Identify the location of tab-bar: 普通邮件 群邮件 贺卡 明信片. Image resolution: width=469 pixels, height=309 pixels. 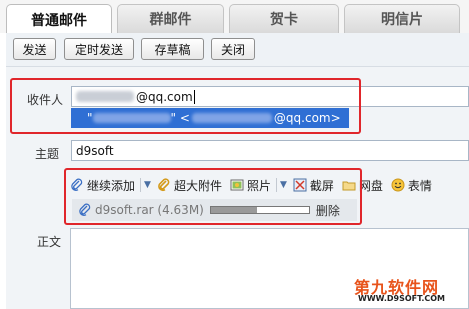
(234, 17).